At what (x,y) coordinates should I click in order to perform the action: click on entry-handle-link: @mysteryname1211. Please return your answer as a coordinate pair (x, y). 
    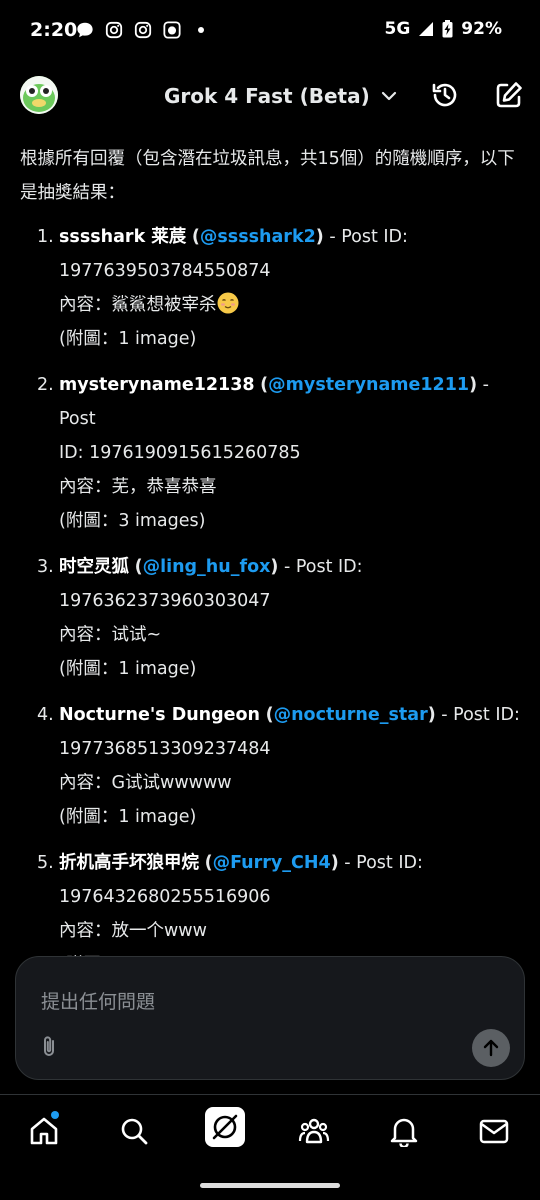
    Looking at the image, I should click on (368, 385).